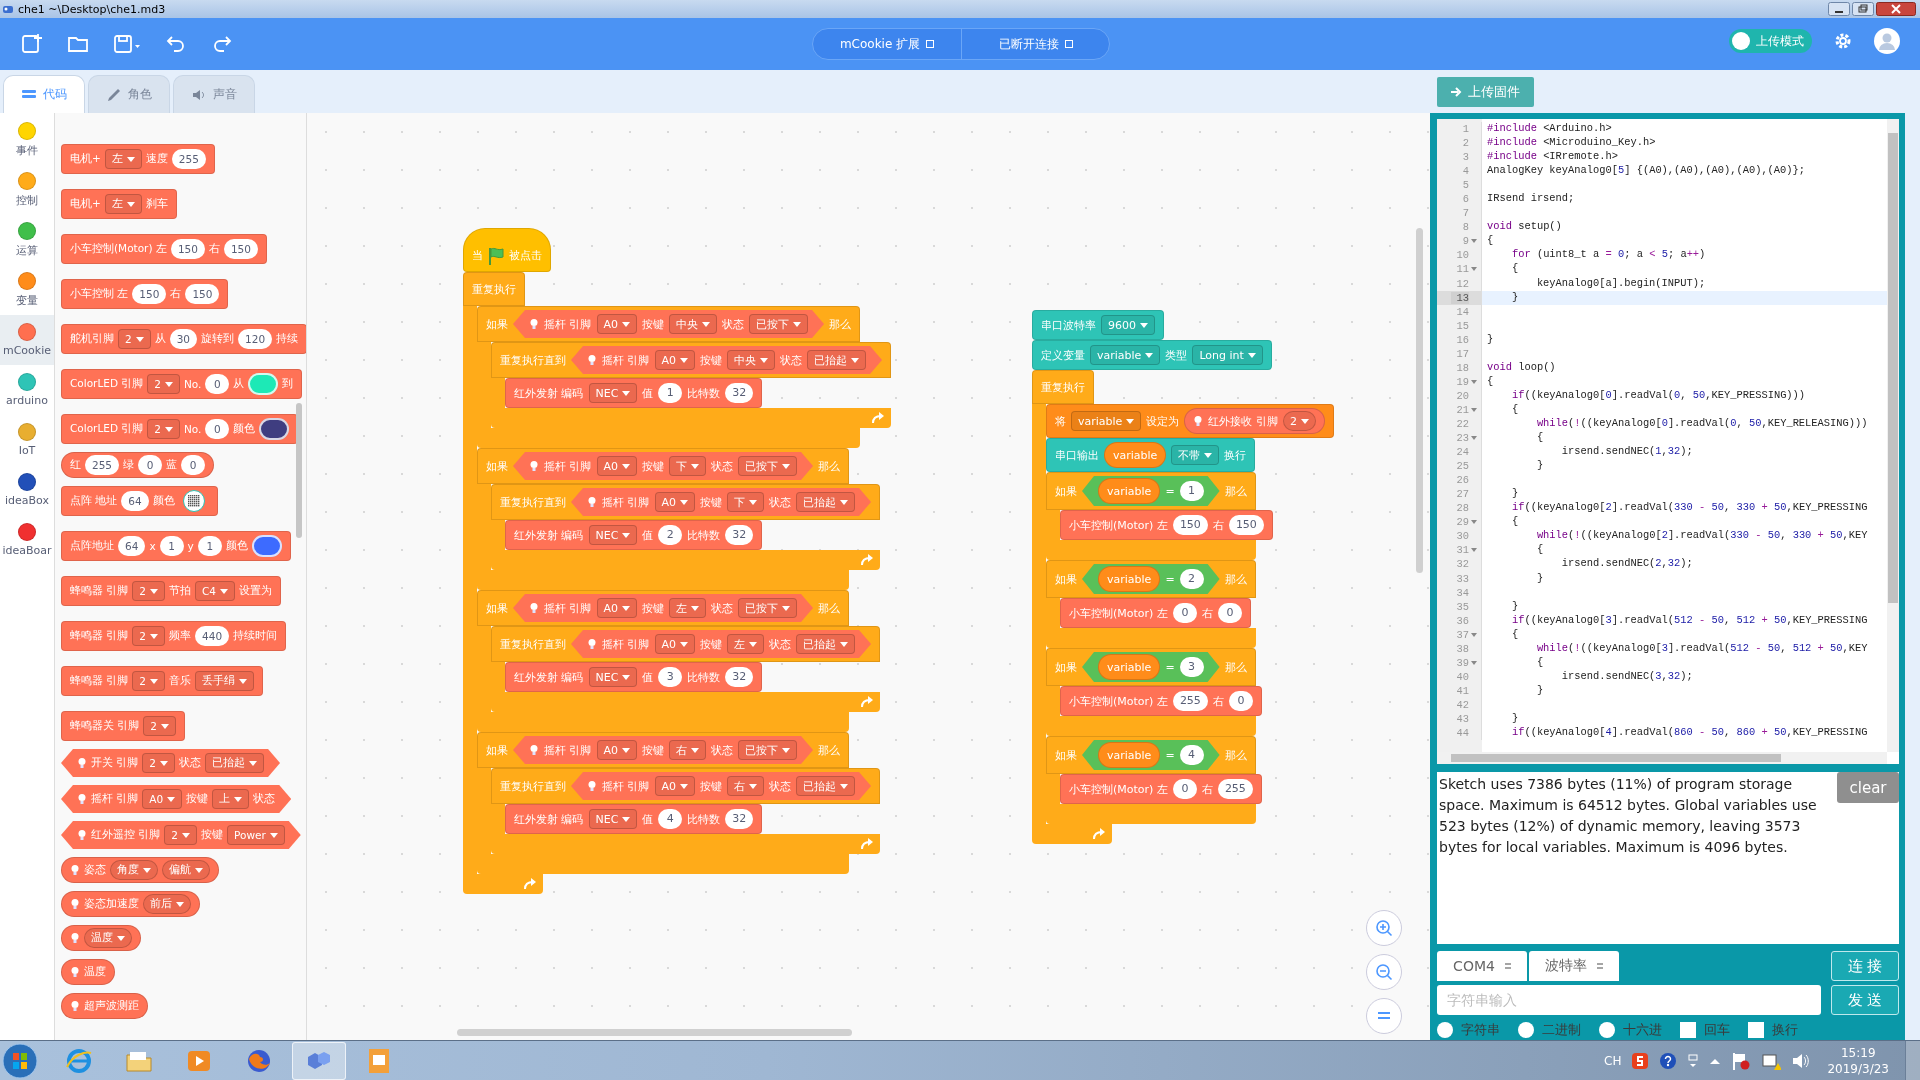 This screenshot has height=1080, width=1920. I want to click on block-dropdown: 偏航, so click(186, 870).